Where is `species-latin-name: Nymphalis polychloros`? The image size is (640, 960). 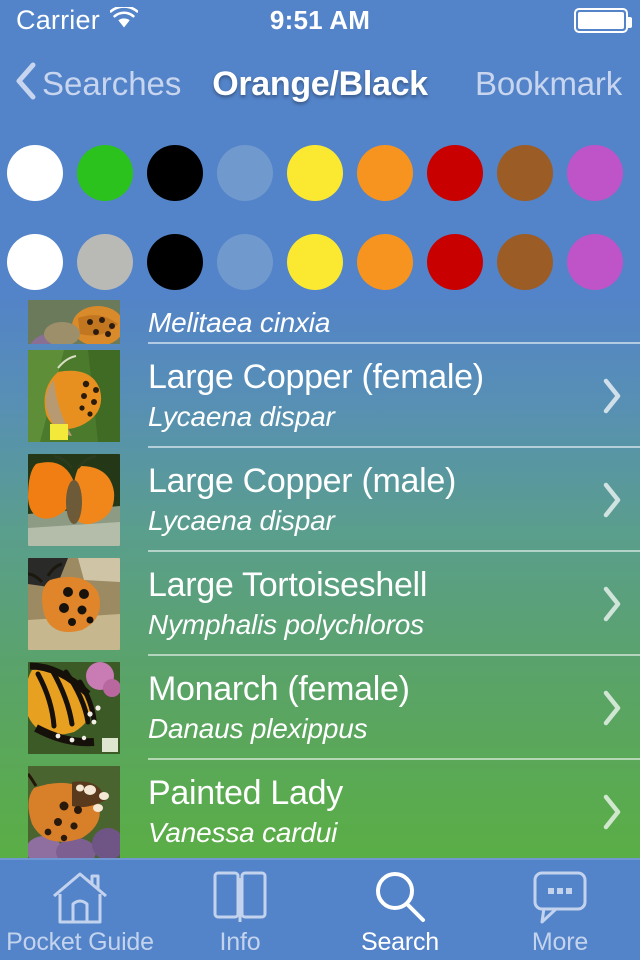
species-latin-name: Nymphalis polychloros is located at coordinates (286, 624).